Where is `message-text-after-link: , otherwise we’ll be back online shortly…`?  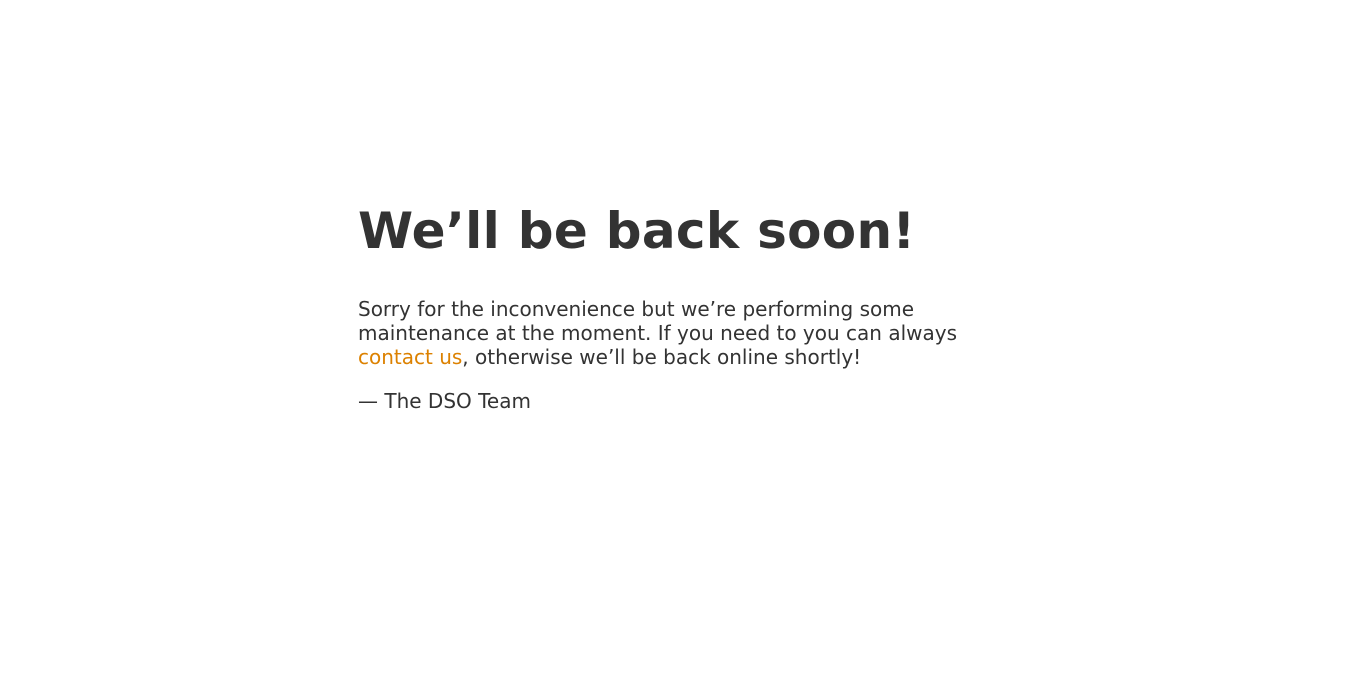 message-text-after-link: , otherwise we’ll be back online shortly… is located at coordinates (662, 357).